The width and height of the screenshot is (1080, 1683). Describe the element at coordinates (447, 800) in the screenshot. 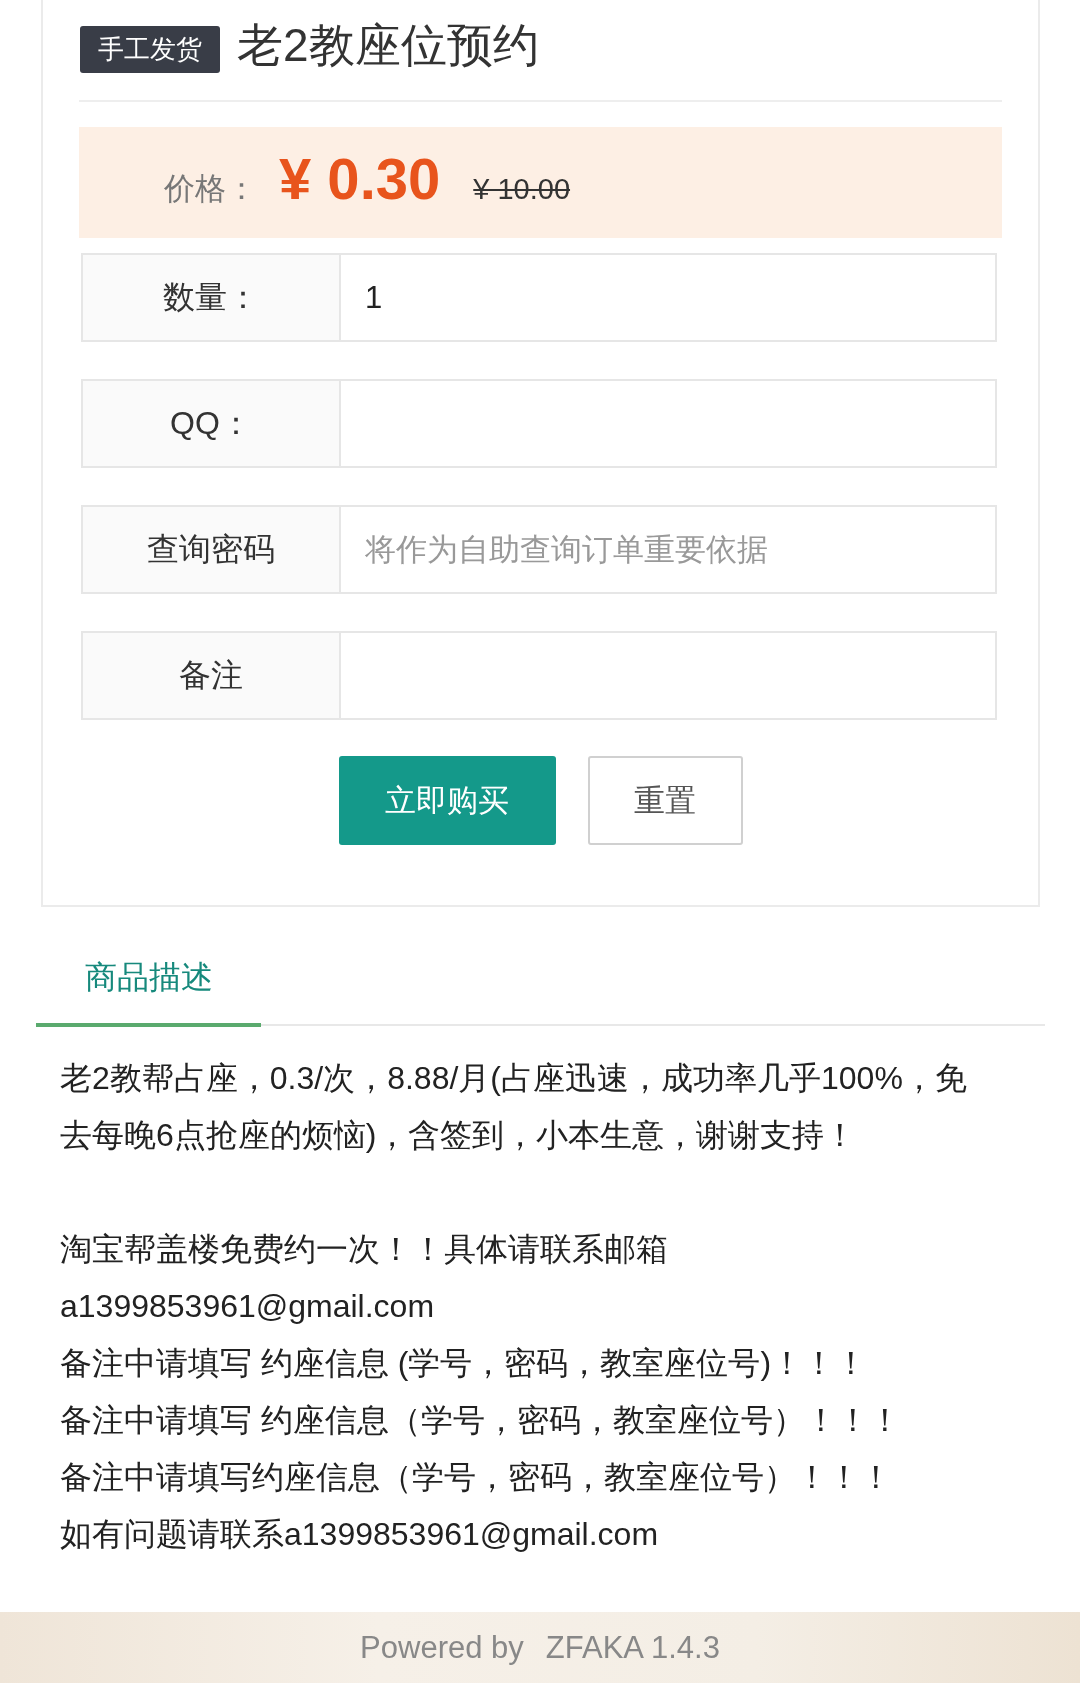

I see `buy-now-button: 立即购买` at that location.